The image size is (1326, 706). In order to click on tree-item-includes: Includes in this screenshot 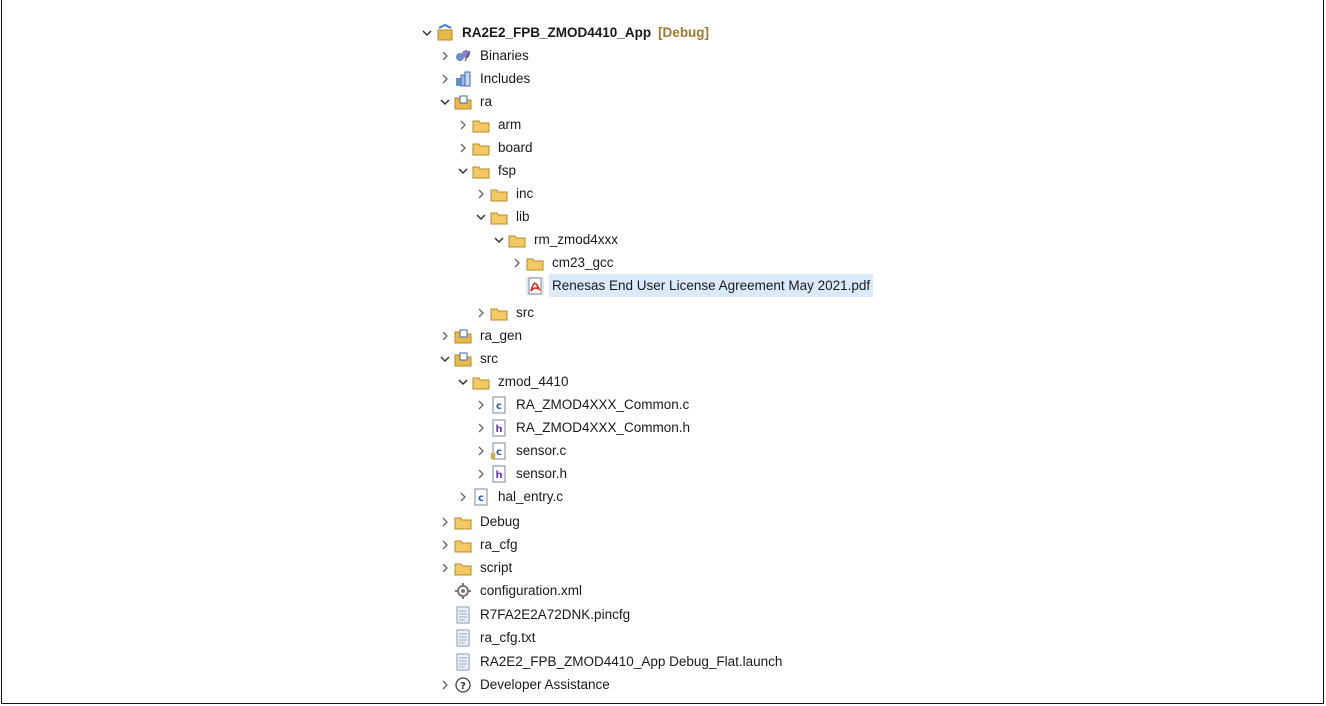, I will do `click(485, 78)`.